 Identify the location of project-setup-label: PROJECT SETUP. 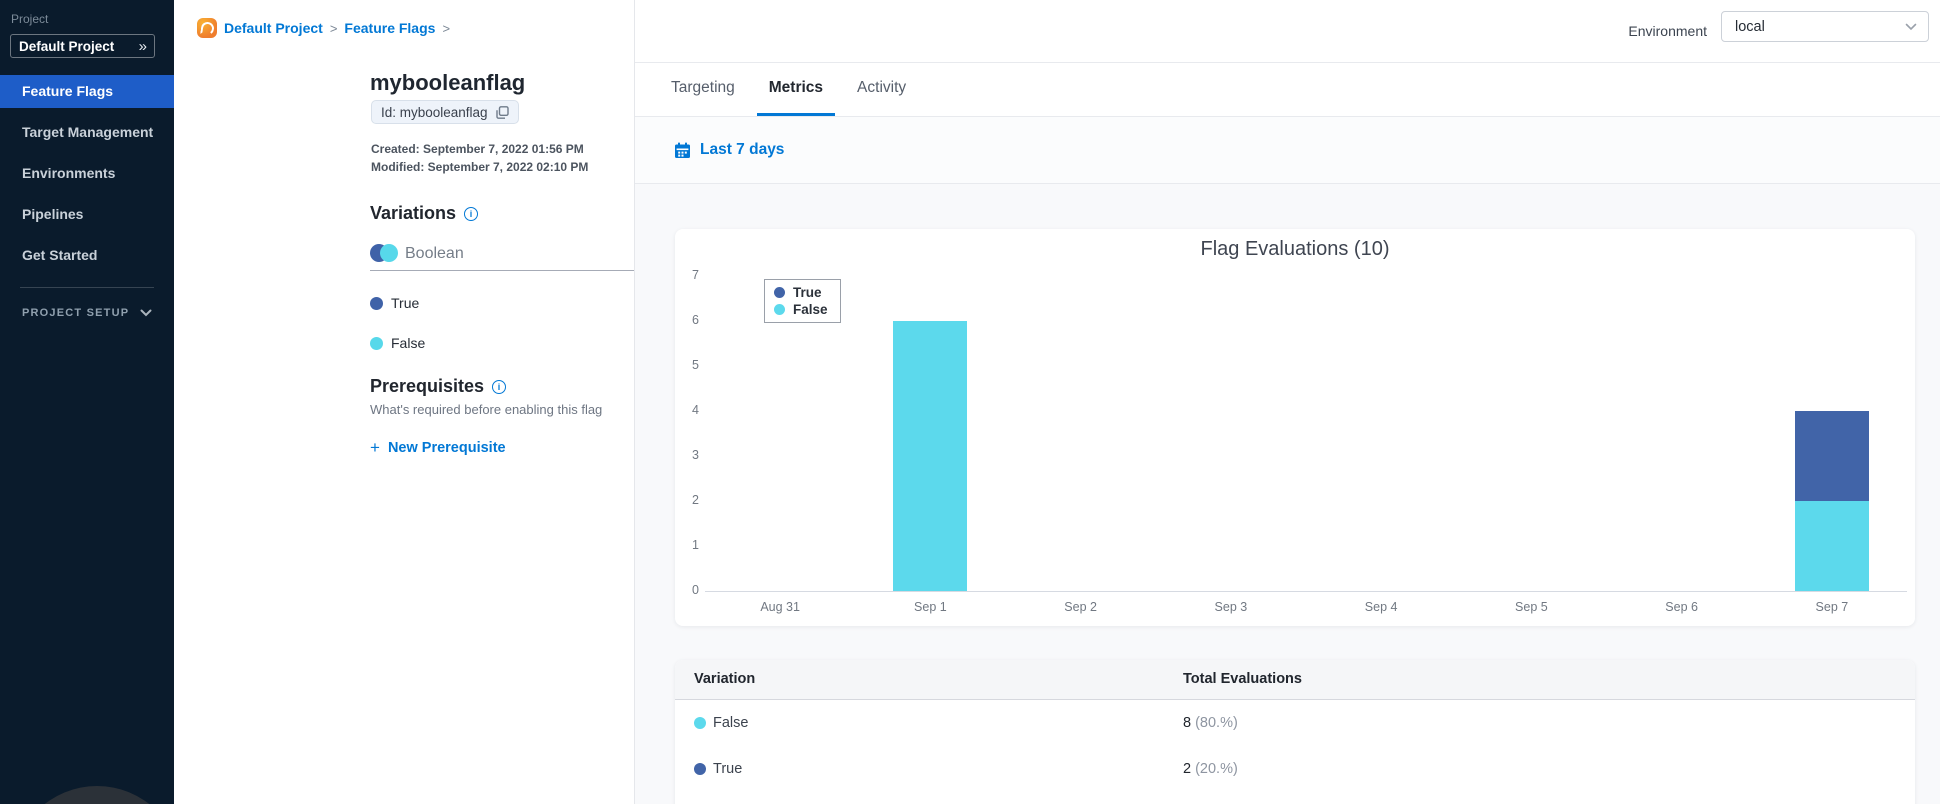
(76, 313).